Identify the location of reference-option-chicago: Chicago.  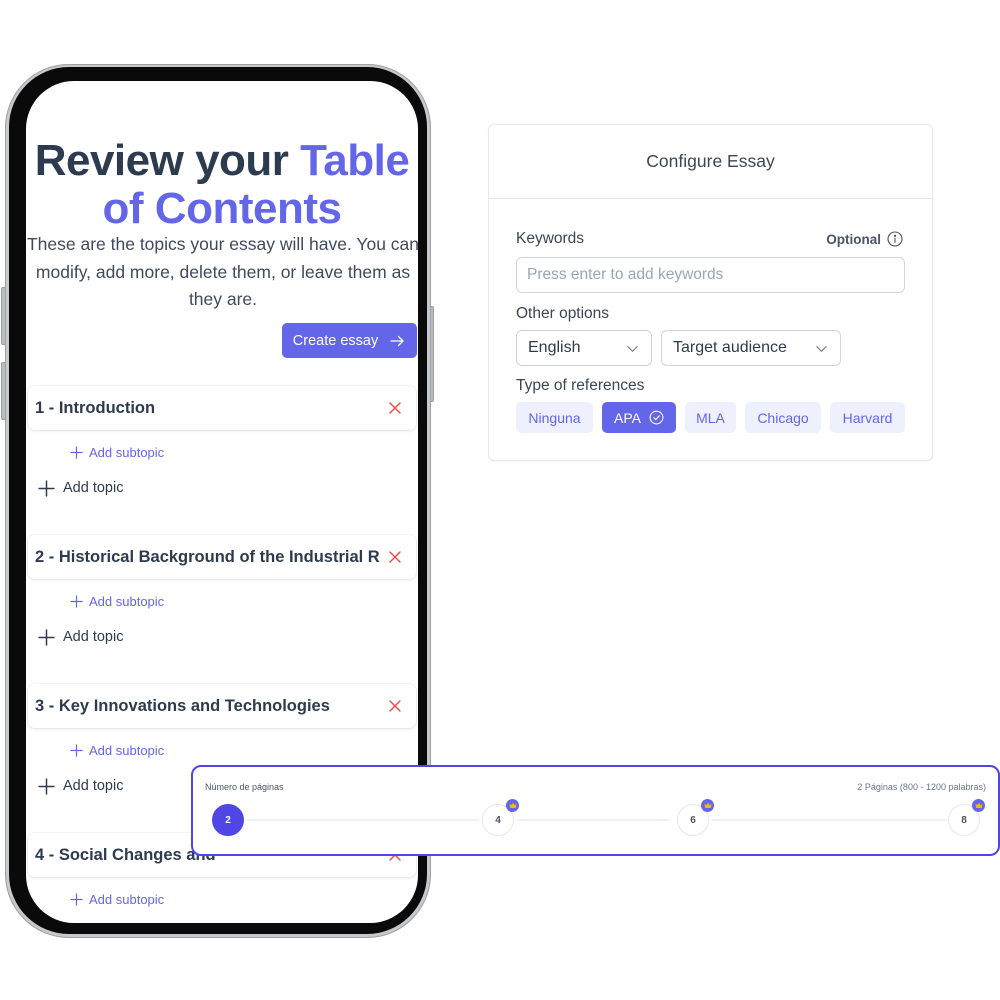
(783, 417).